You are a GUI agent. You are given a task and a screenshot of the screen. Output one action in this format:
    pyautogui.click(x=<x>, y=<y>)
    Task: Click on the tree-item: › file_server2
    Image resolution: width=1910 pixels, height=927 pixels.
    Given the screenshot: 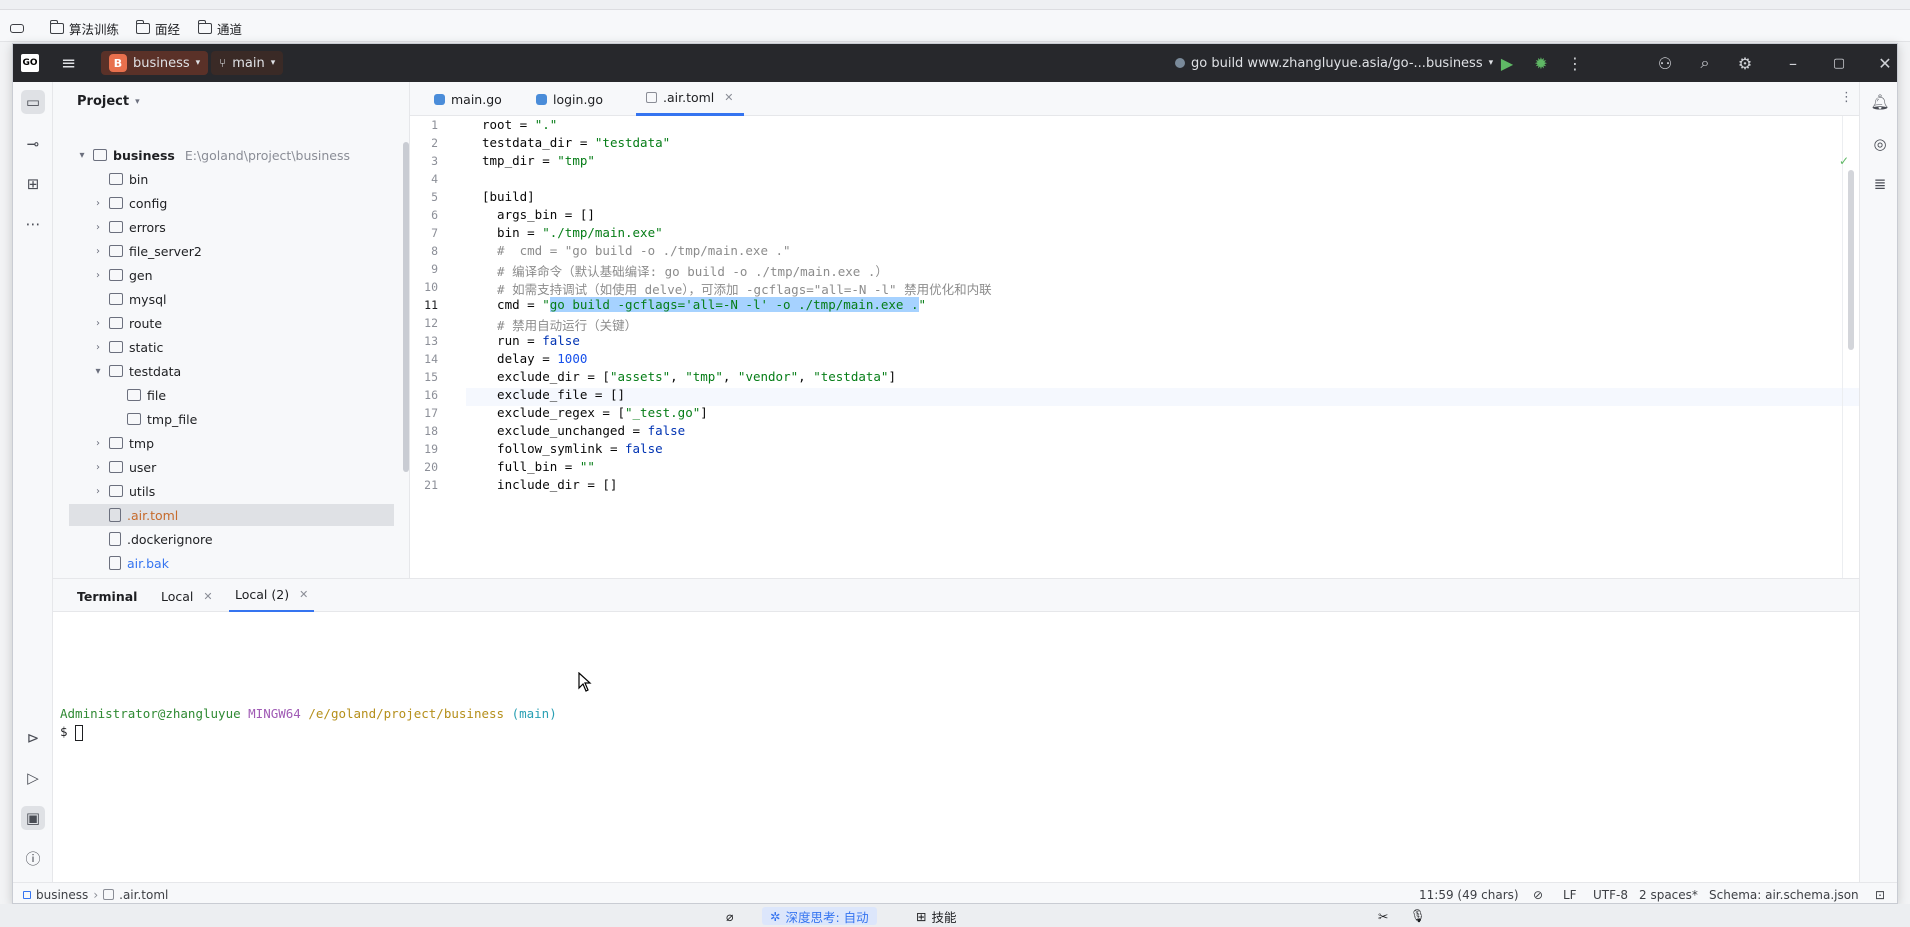 What is the action you would take?
    pyautogui.click(x=147, y=251)
    